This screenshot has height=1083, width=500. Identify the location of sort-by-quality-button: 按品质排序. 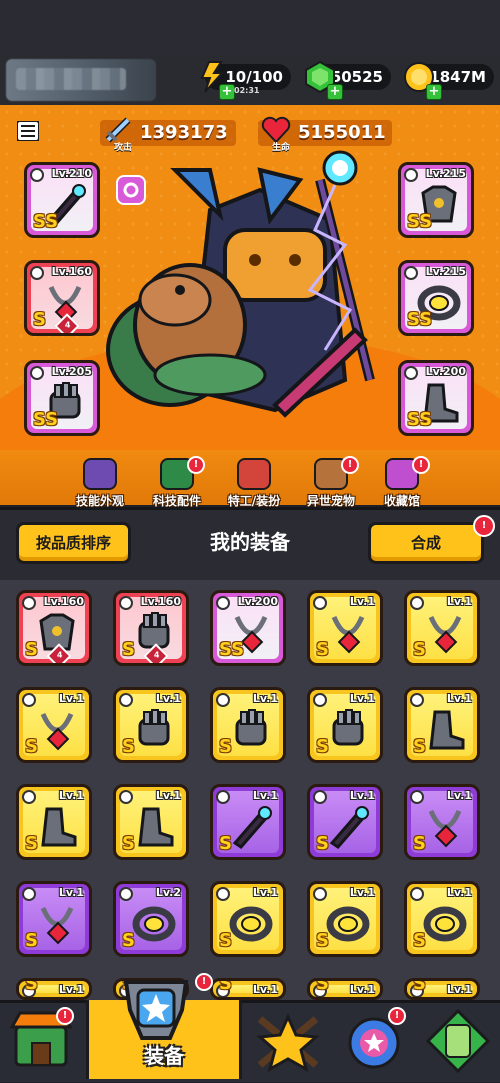
(73, 543).